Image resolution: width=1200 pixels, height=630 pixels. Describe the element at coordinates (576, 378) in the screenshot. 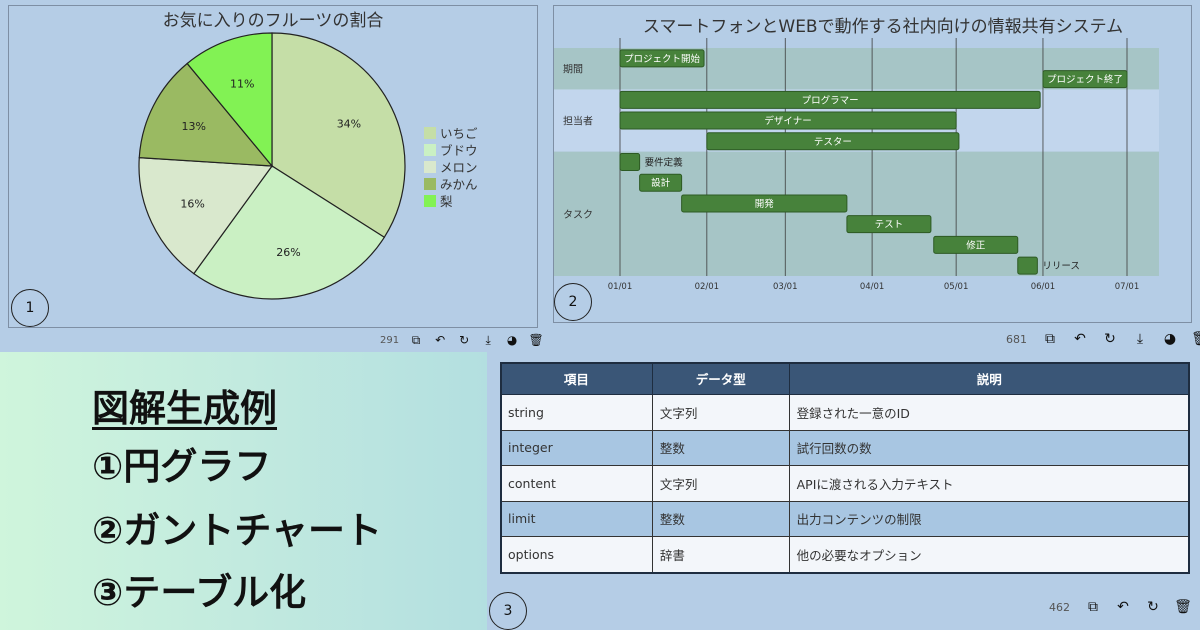

I see `table-header-cell: 項目` at that location.